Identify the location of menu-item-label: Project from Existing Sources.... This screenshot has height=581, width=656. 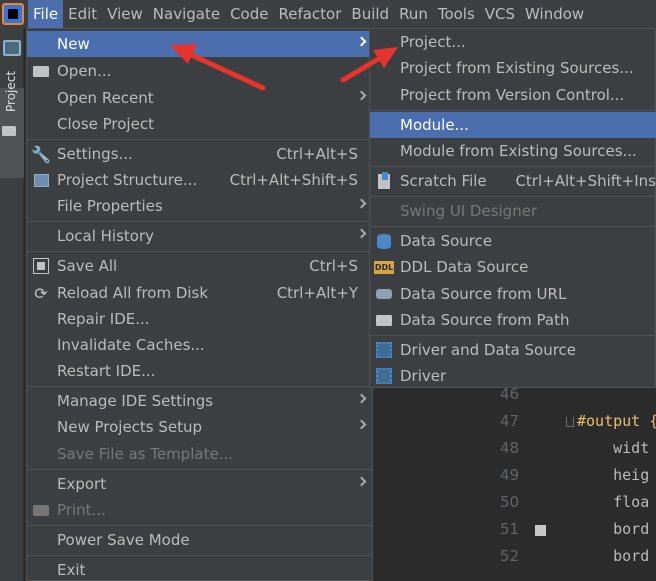
(517, 68).